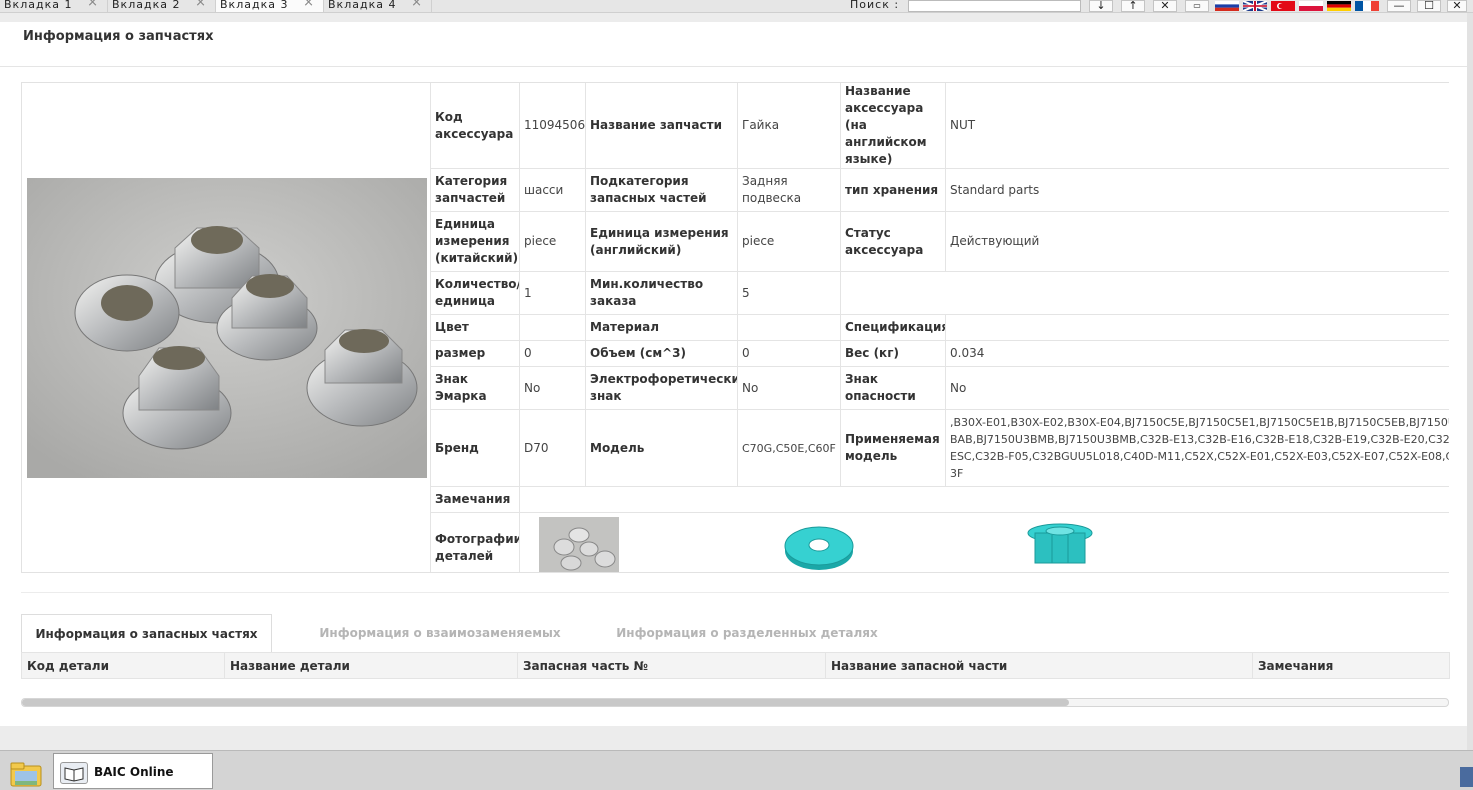 This screenshot has width=1473, height=790. Describe the element at coordinates (747, 633) in the screenshot. I see `tab-split-parts: Информация о разделенных деталях` at that location.